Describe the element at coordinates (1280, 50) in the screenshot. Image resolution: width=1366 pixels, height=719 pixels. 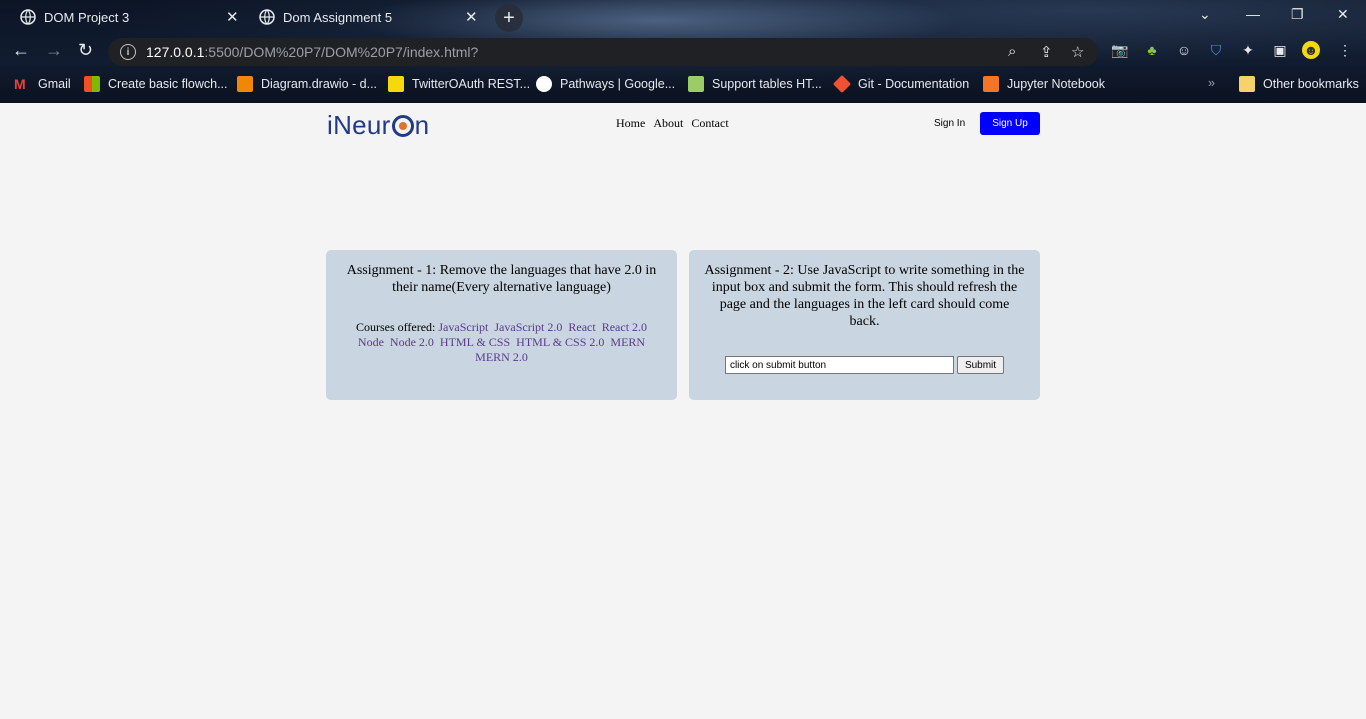
I see `side-panel-icon: ▣` at that location.